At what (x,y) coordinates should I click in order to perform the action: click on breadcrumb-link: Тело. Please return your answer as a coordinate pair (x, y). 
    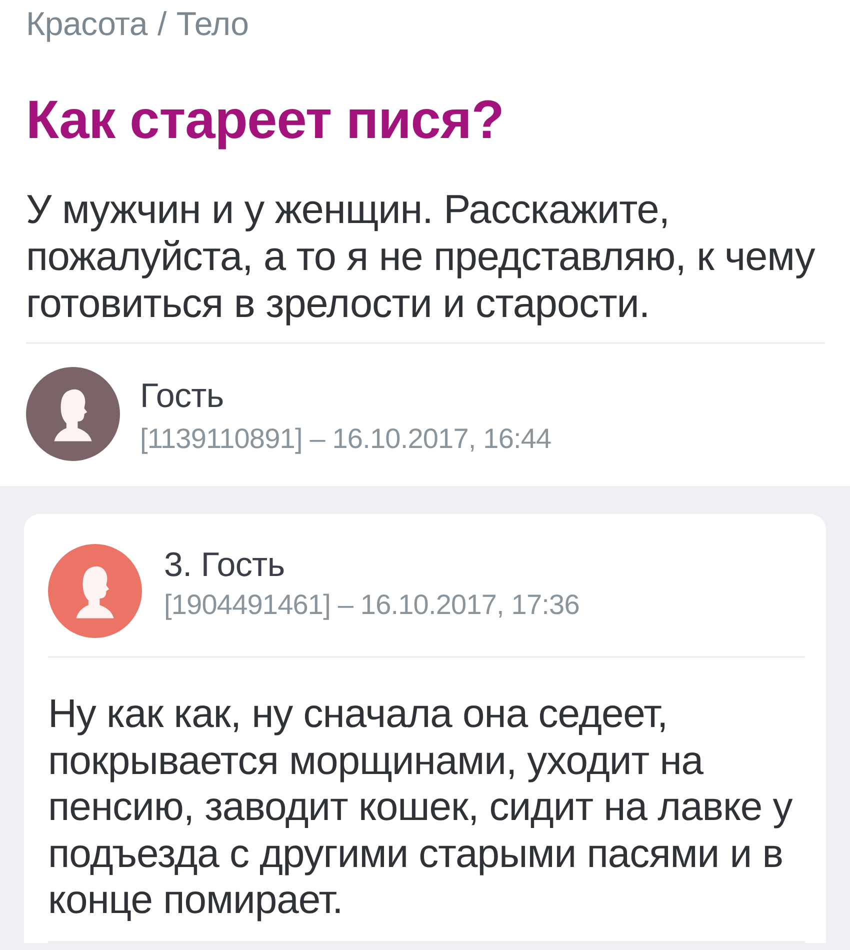
    Looking at the image, I should click on (212, 24).